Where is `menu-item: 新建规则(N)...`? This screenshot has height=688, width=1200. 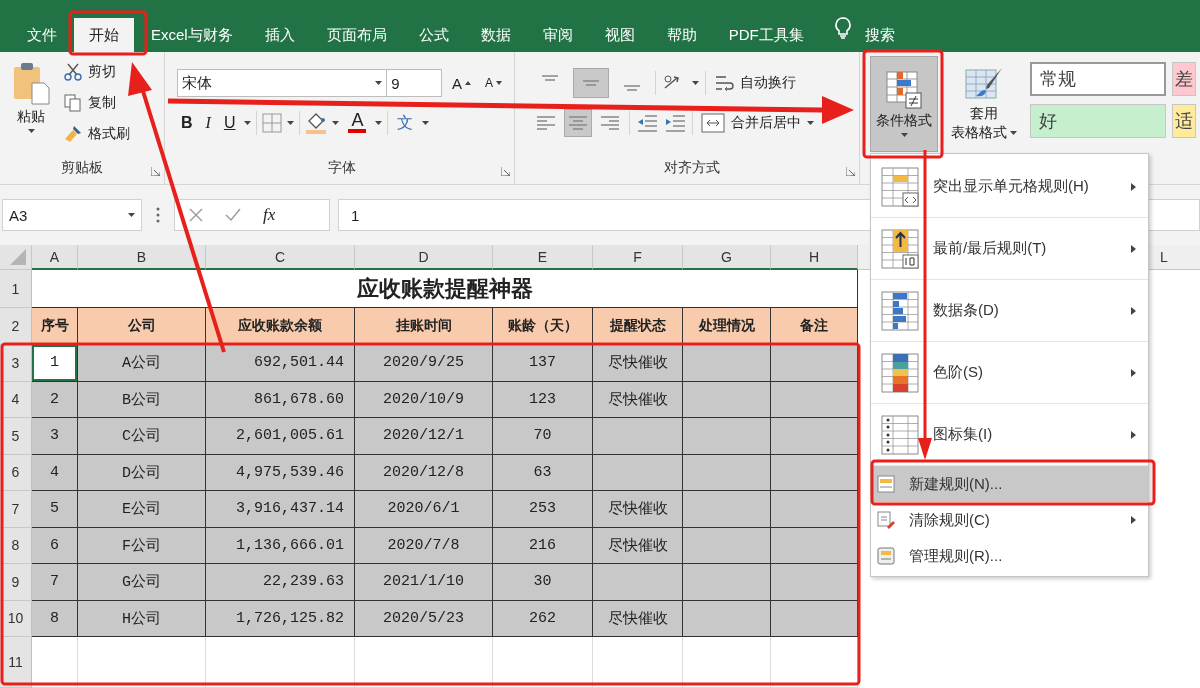
menu-item: 新建规则(N)... is located at coordinates (1009, 484).